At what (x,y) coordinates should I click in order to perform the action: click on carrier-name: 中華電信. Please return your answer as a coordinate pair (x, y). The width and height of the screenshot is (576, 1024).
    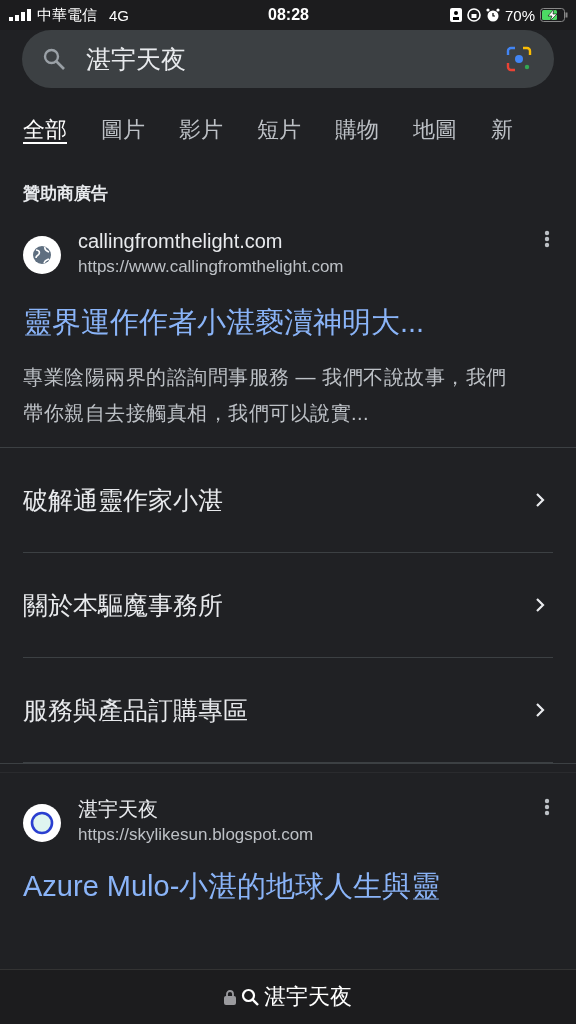
    Looking at the image, I should click on (67, 15).